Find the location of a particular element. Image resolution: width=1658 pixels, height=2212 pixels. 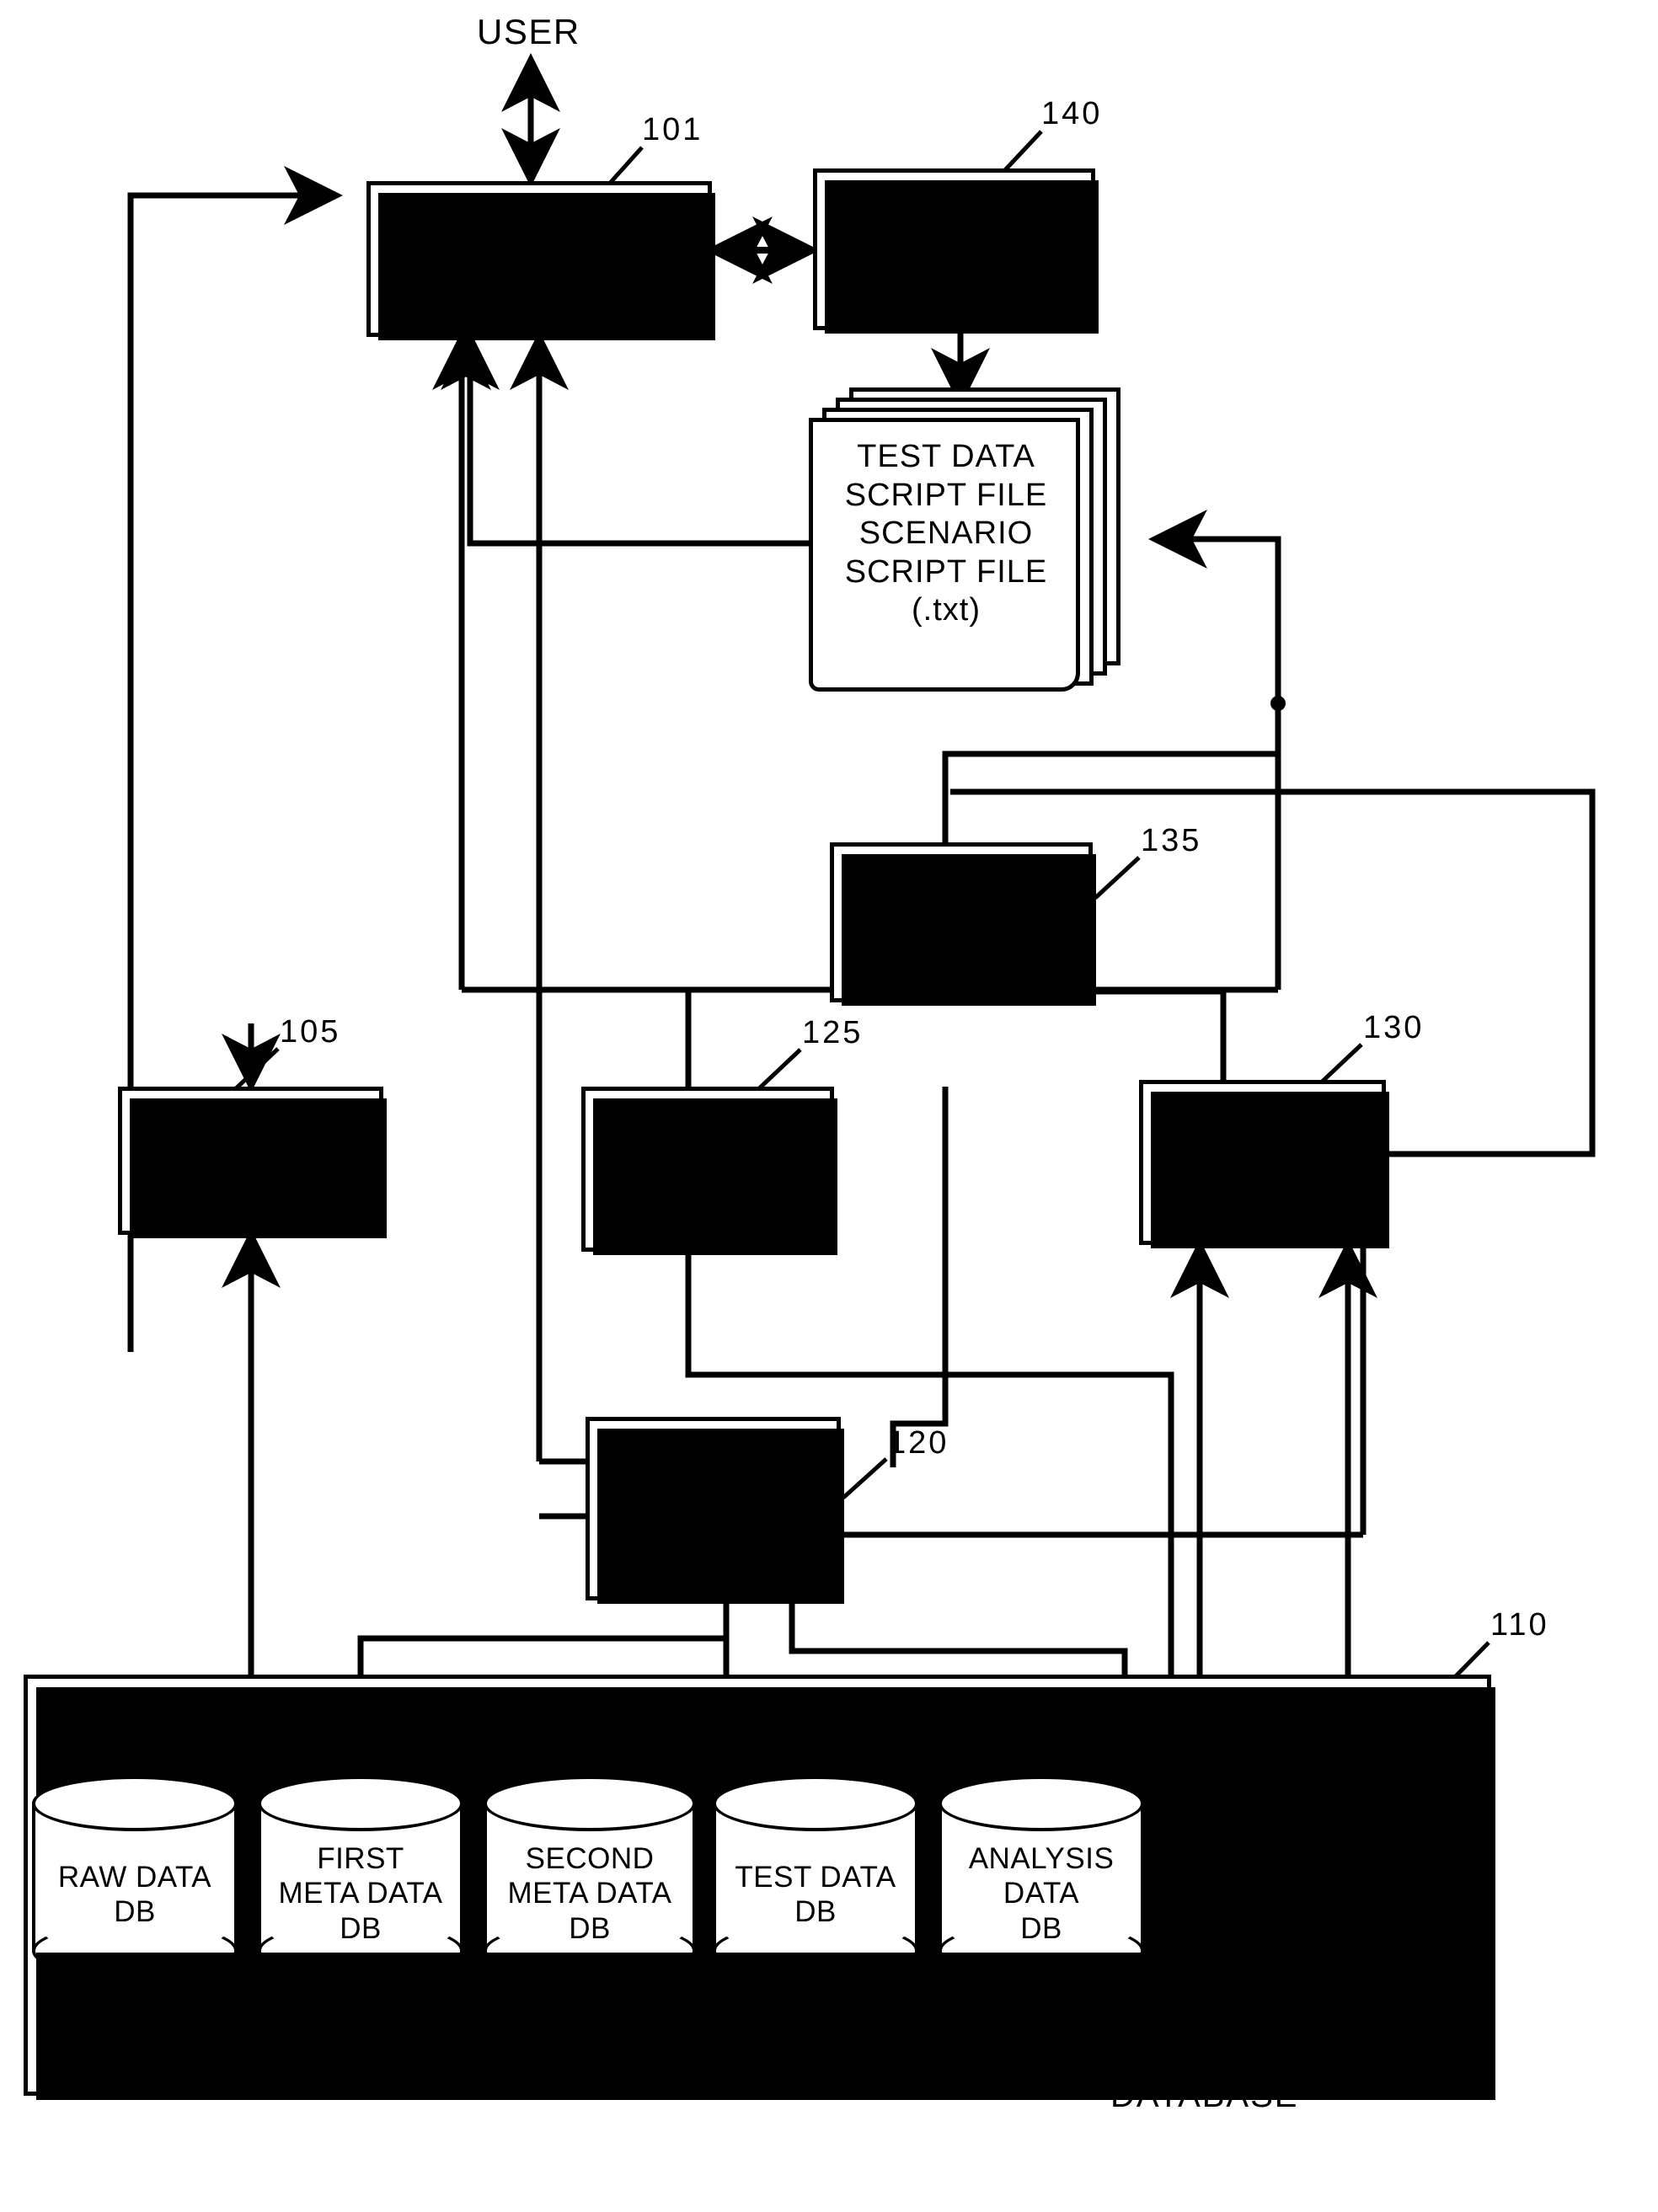

user-label: USER is located at coordinates (529, 31).